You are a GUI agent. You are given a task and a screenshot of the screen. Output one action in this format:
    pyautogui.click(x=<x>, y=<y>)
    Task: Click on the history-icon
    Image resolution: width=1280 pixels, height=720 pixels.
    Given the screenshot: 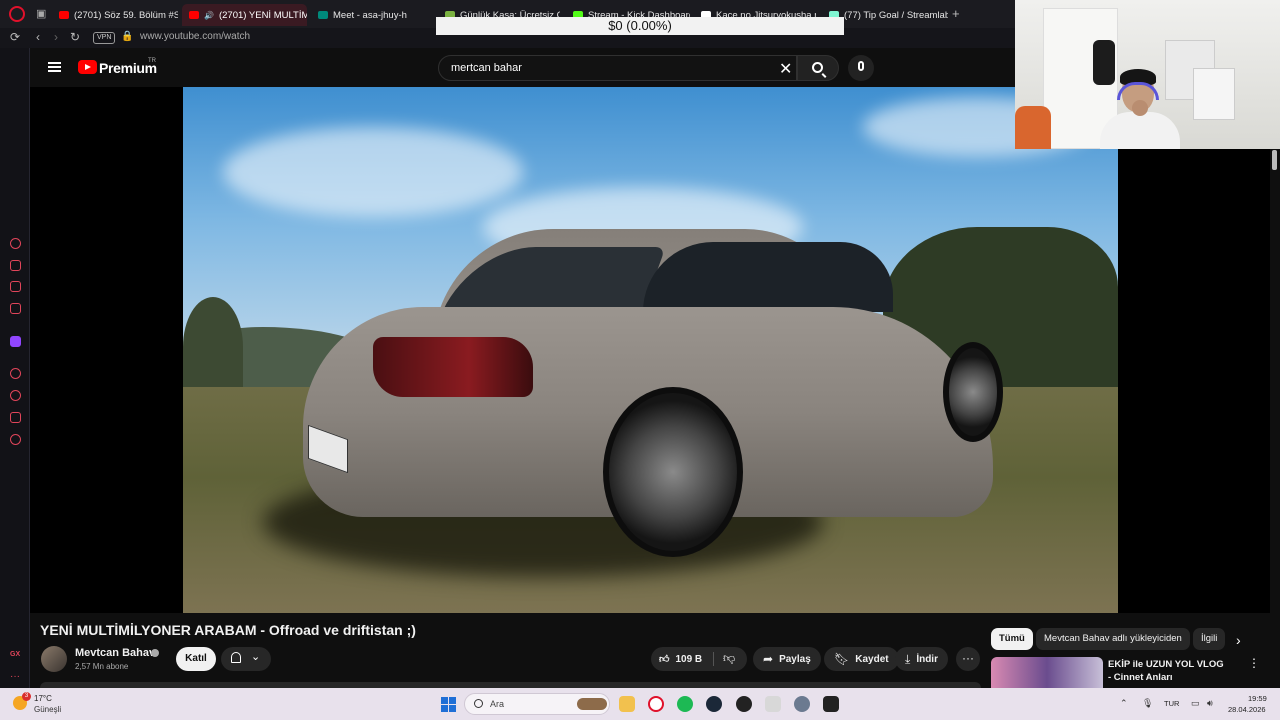 What is the action you would take?
    pyautogui.click(x=15, y=395)
    